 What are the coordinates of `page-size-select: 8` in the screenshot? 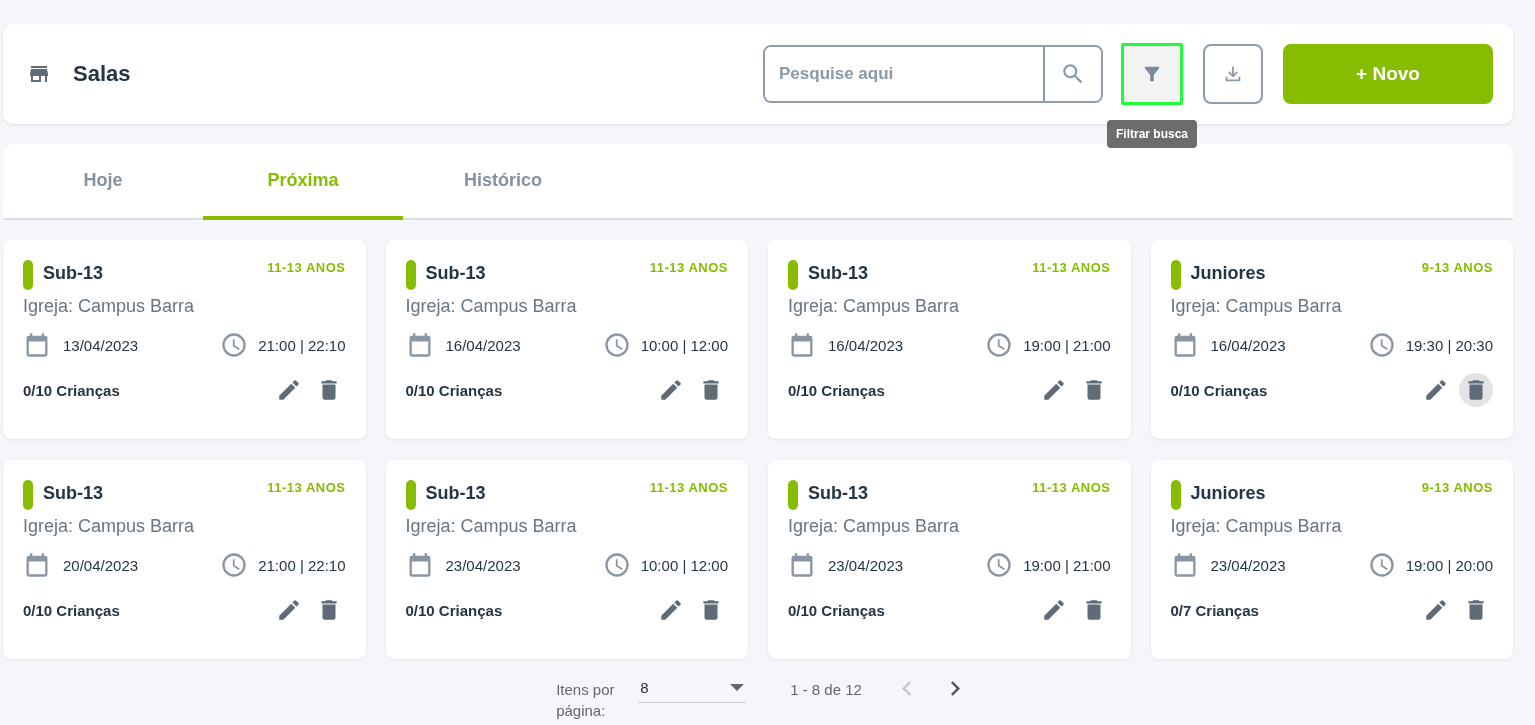 It's located at (692, 690).